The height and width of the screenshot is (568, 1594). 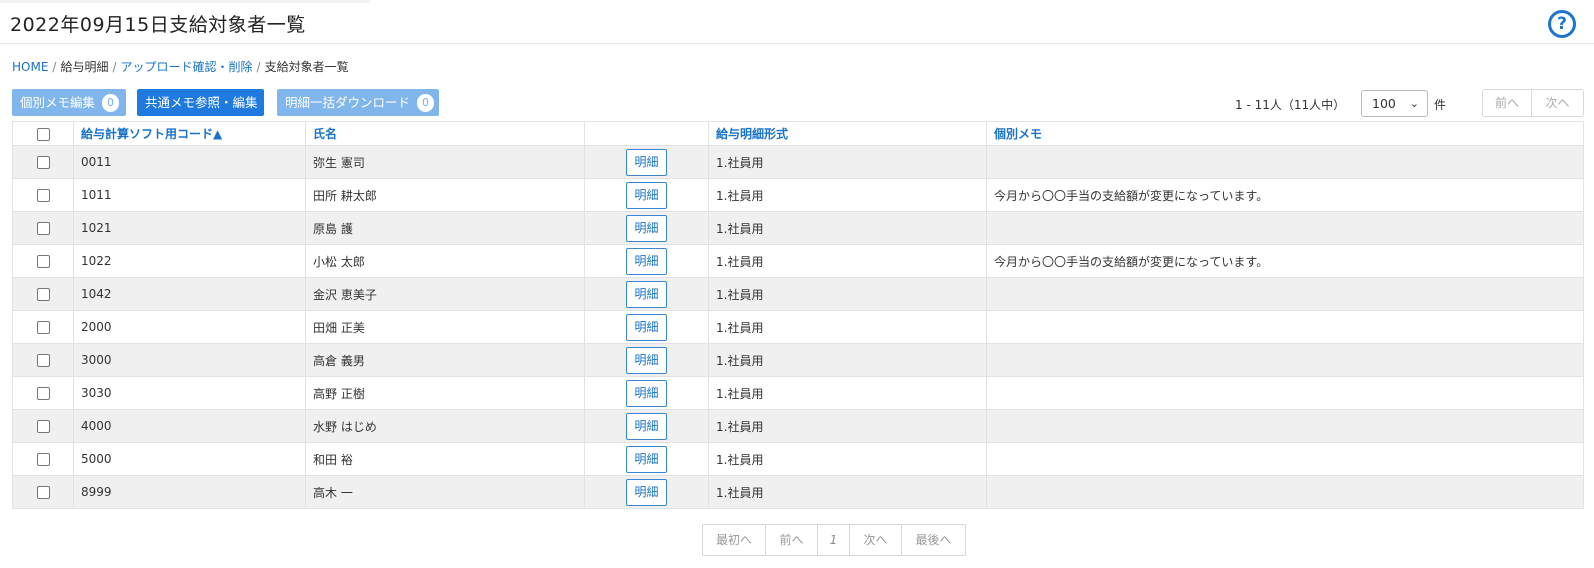 I want to click on table-row: 3000 高倉 義男 明細 1.社員用, so click(x=798, y=360).